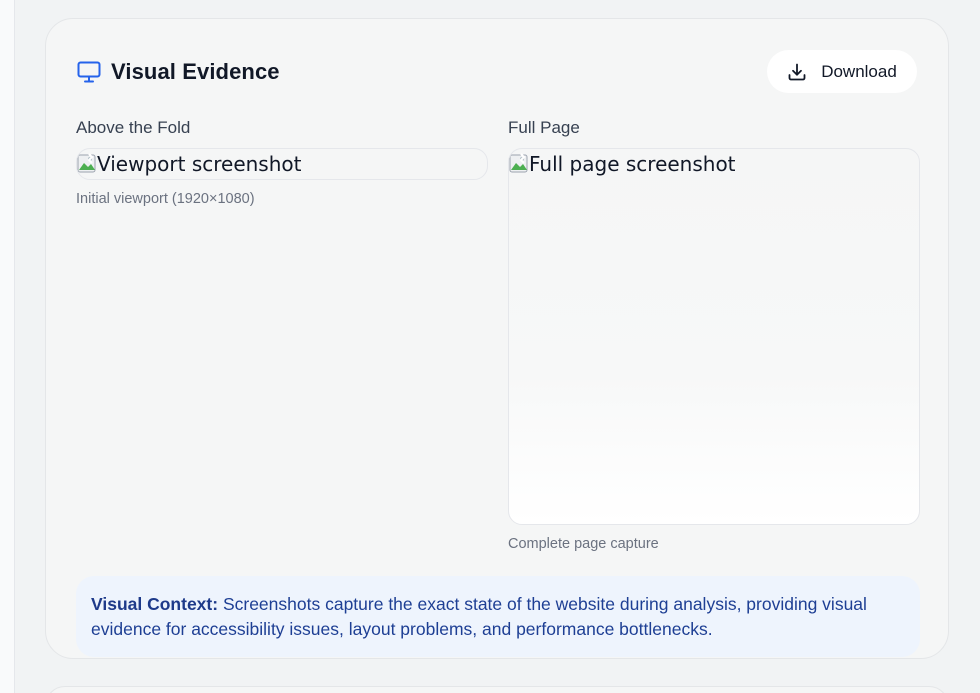 The width and height of the screenshot is (980, 693). I want to click on monitor-icon, so click(89, 72).